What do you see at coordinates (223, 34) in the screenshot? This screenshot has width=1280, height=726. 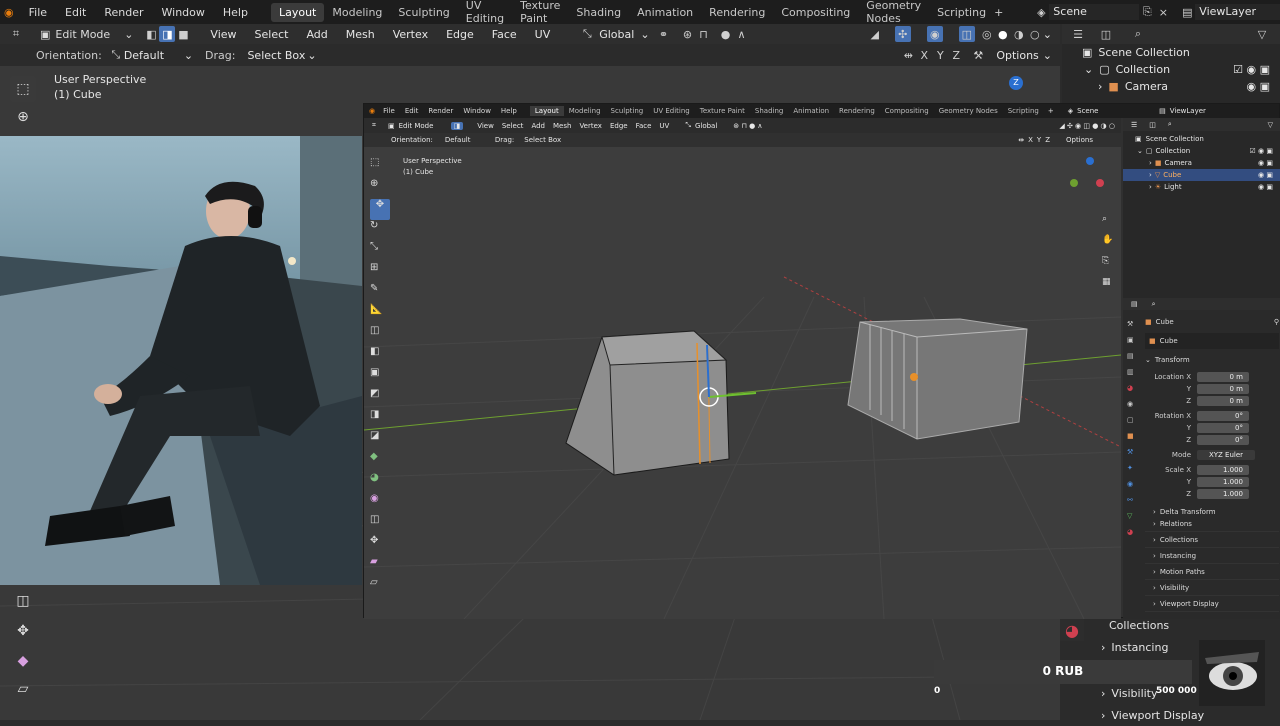 I see `header-menu-view: View` at bounding box center [223, 34].